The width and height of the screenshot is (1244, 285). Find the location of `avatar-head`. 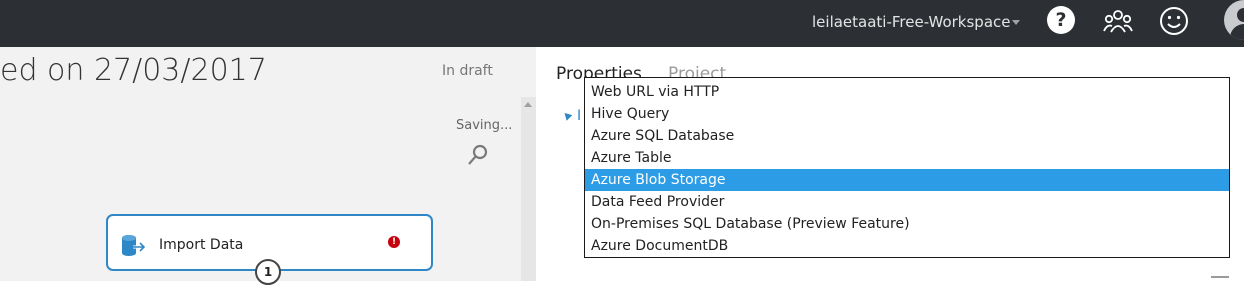

avatar-head is located at coordinates (1240, 15).